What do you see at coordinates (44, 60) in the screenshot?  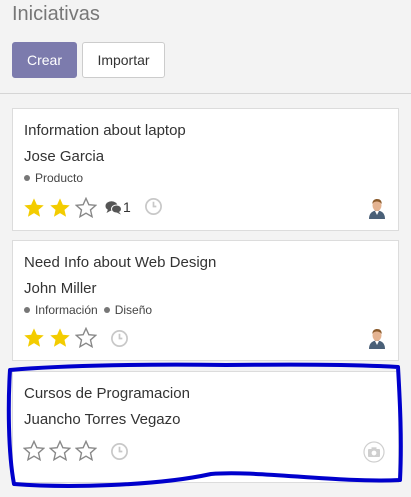 I see `create-button: Crear` at bounding box center [44, 60].